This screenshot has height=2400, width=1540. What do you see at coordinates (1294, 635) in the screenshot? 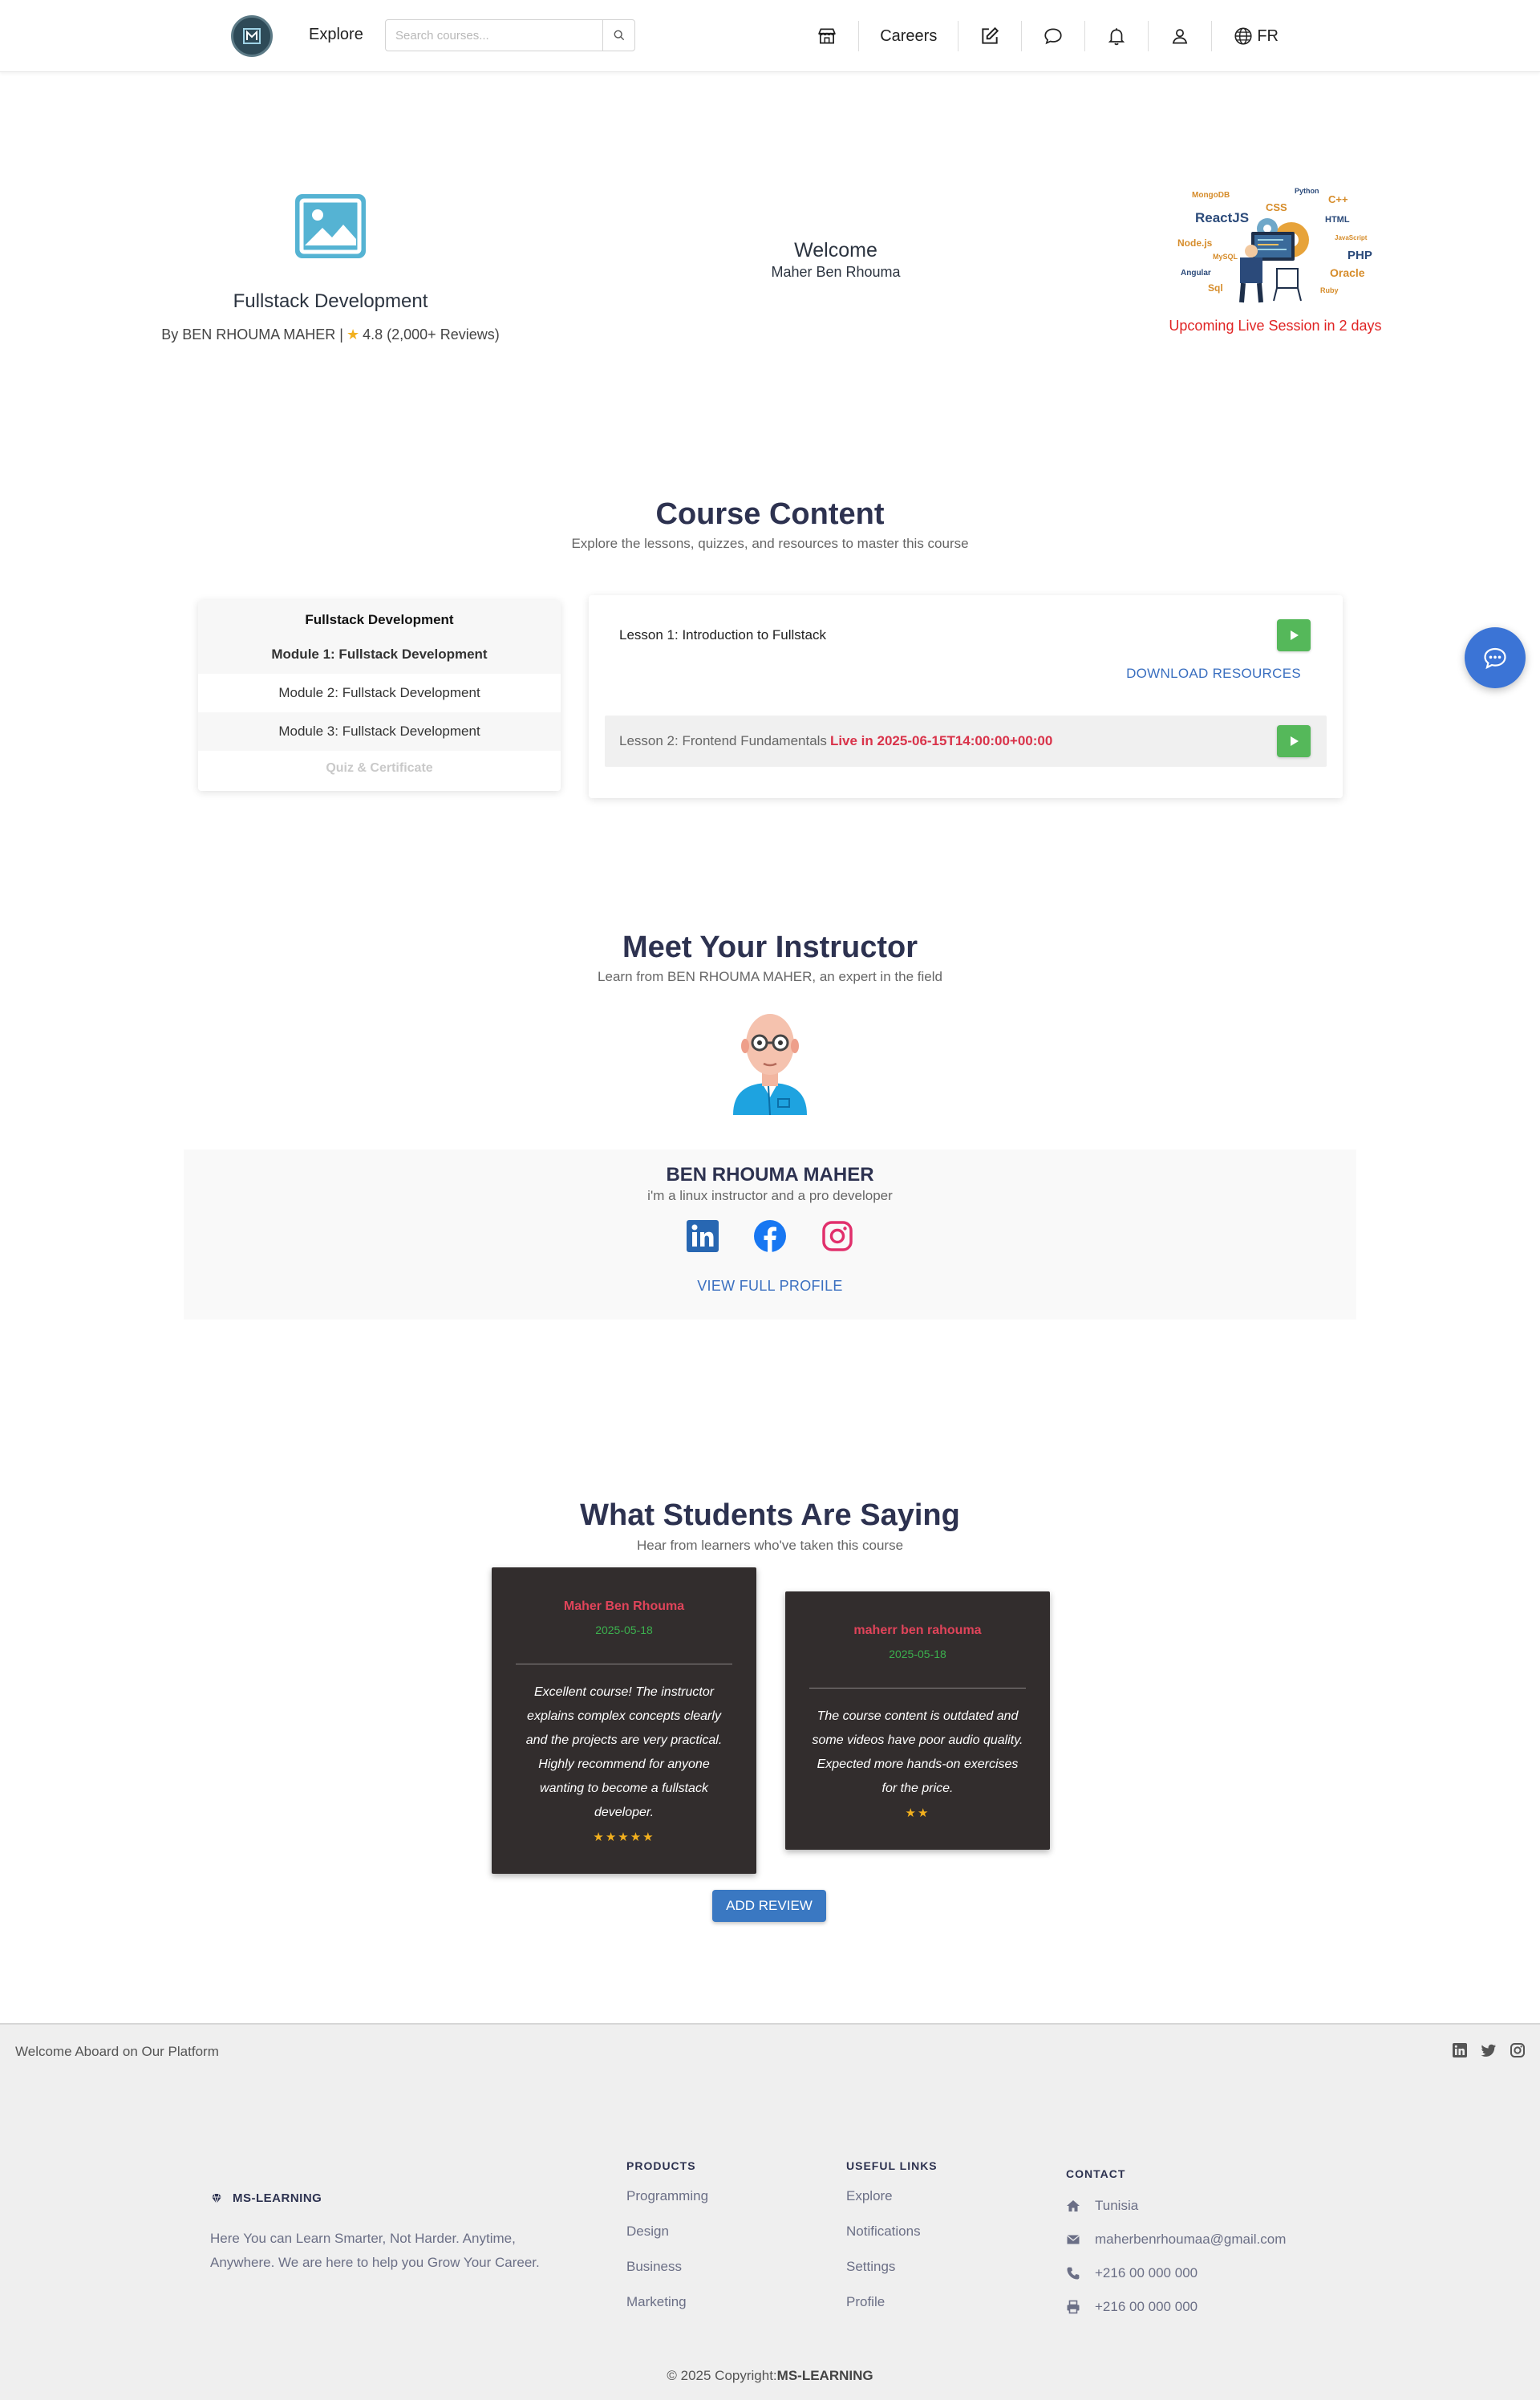
I see `lesson-1-play-button` at bounding box center [1294, 635].